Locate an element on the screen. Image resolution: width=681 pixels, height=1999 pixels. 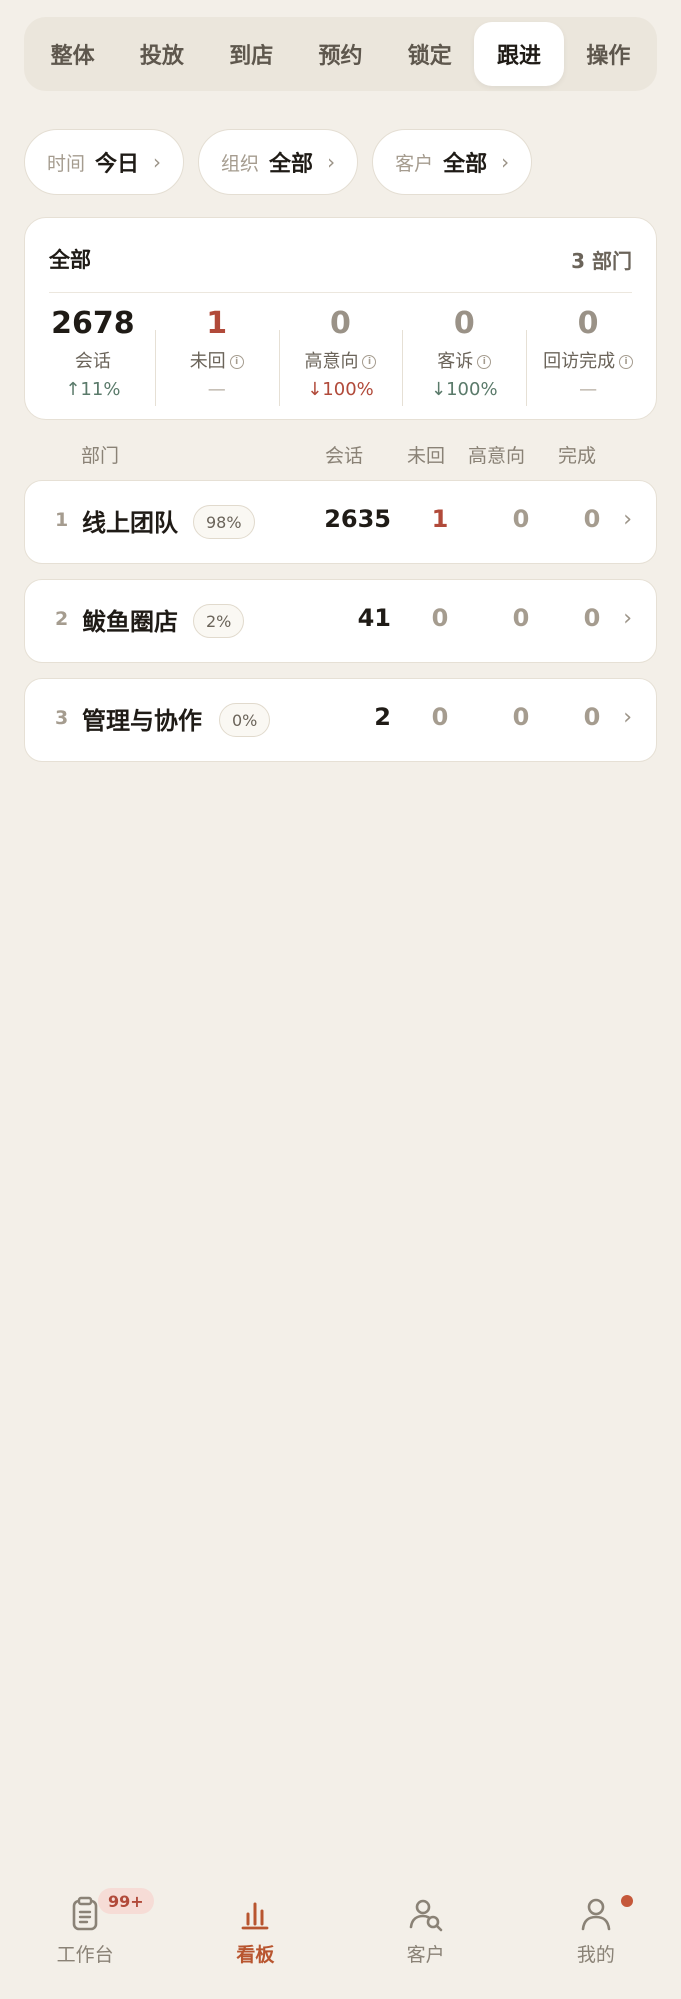
divider is located at coordinates (340, 292).